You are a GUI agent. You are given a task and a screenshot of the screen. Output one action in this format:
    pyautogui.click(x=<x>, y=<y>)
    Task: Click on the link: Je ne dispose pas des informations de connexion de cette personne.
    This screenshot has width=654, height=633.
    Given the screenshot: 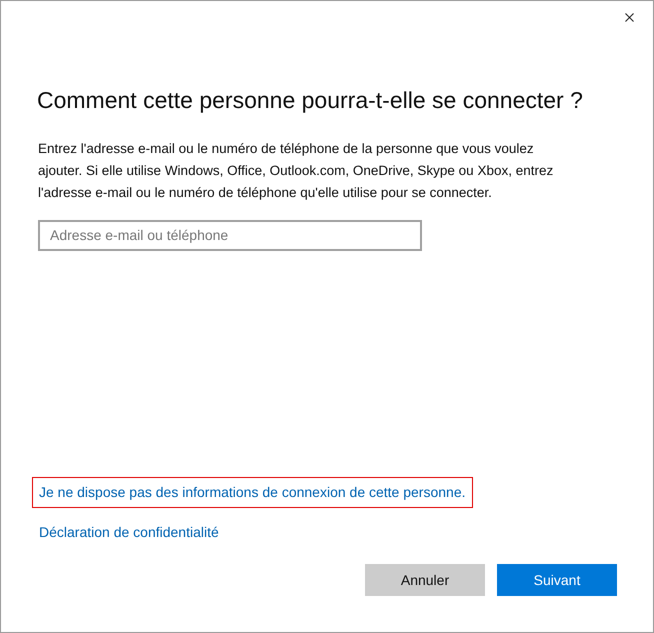 What is the action you would take?
    pyautogui.click(x=252, y=492)
    